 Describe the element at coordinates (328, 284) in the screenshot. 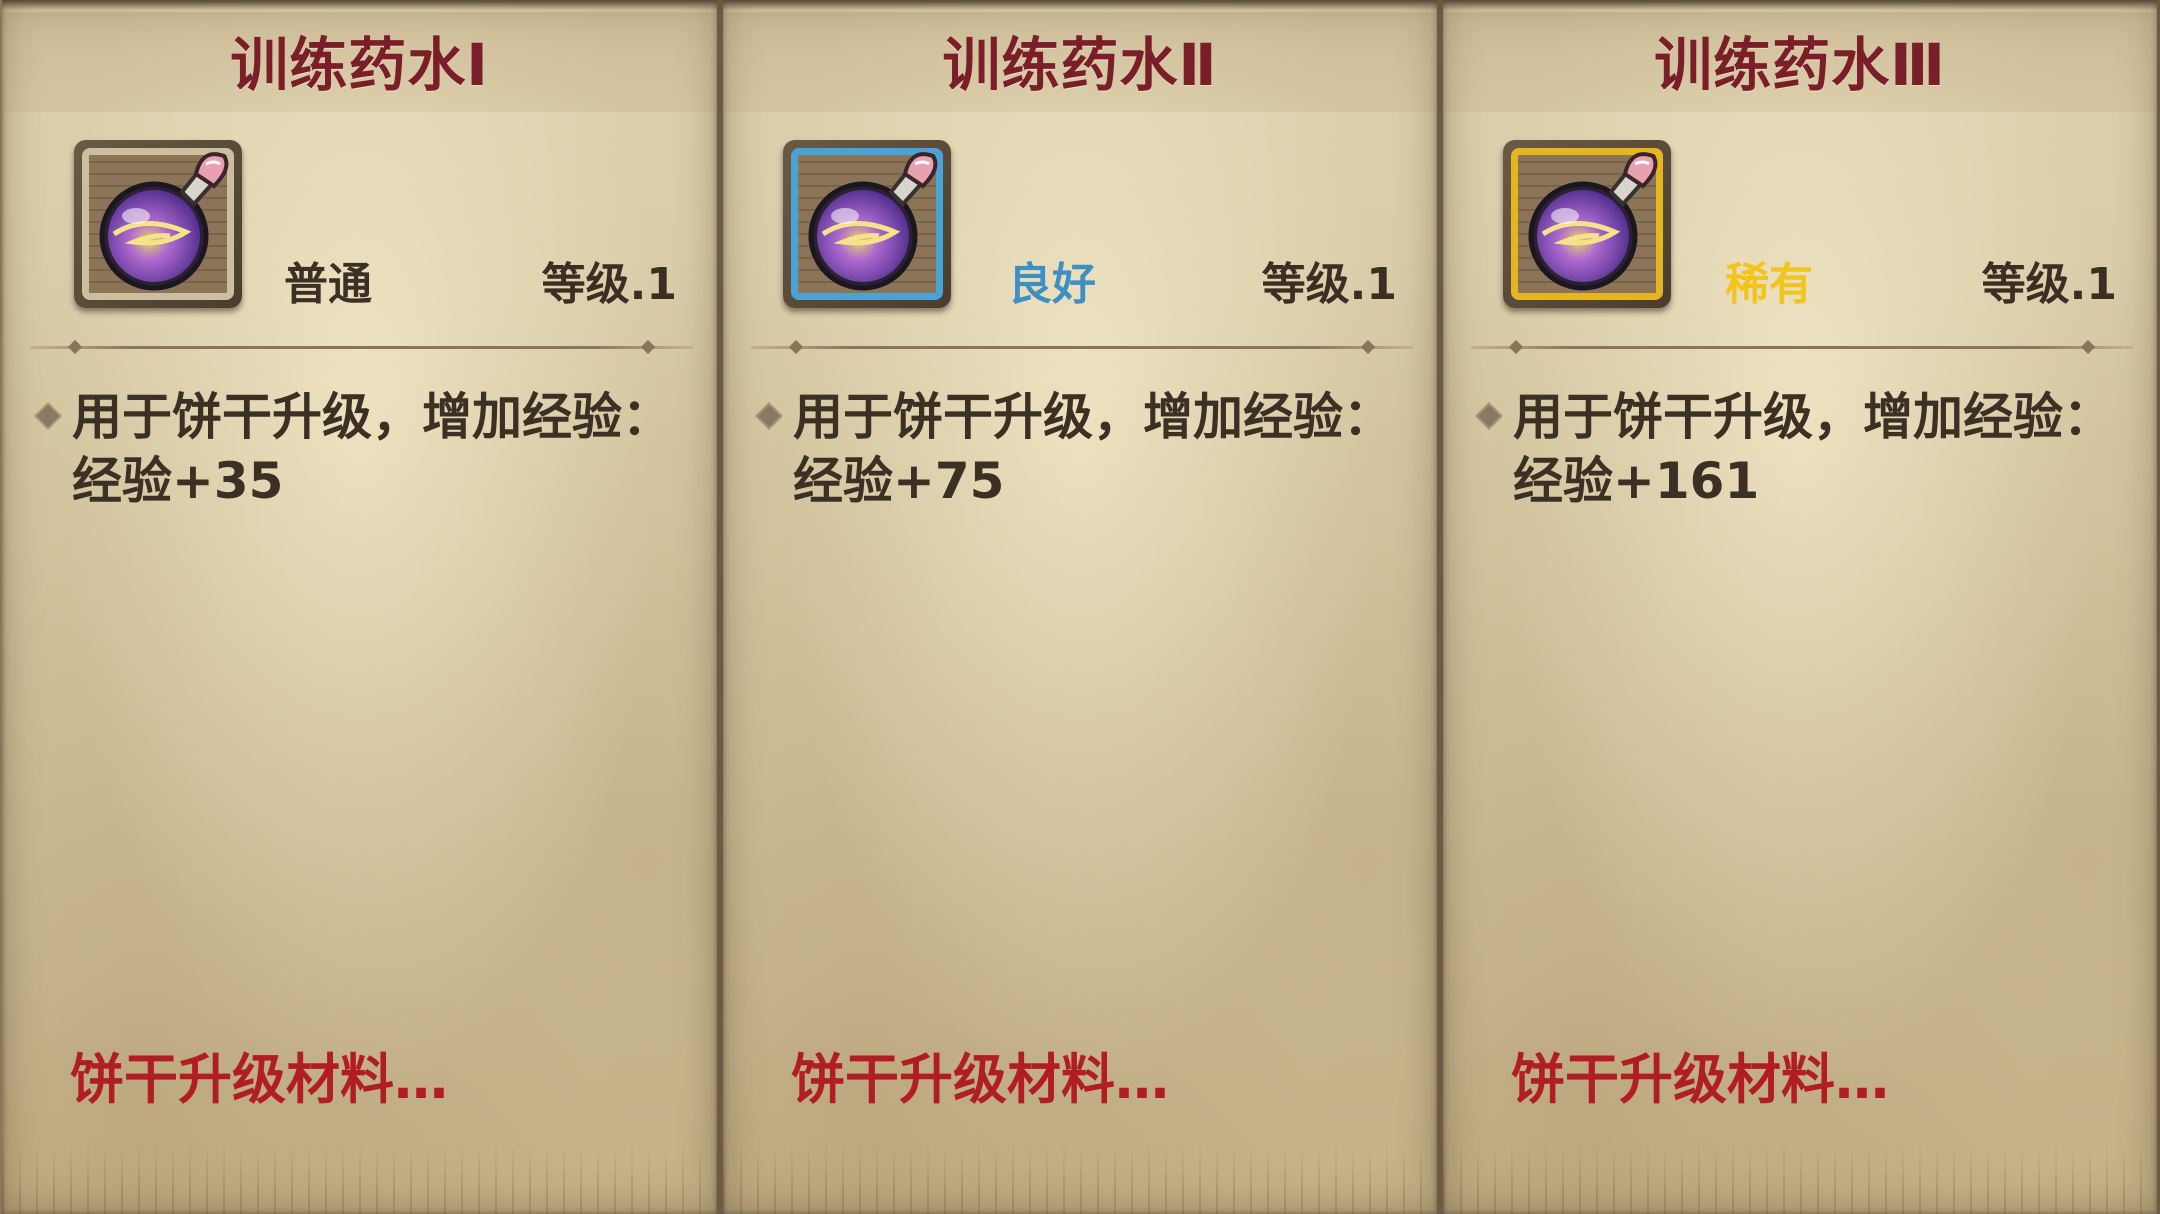

I see `rarity-label-normal: 普通` at that location.